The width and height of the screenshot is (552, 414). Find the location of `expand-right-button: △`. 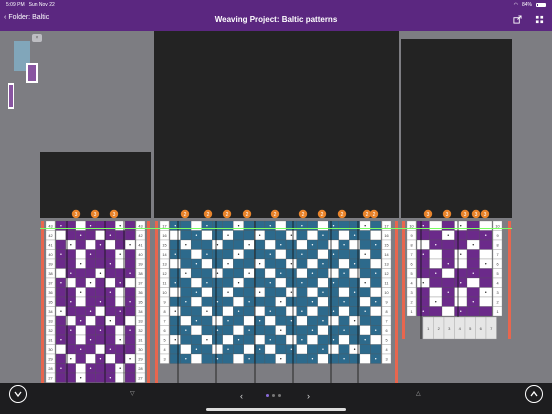

expand-right-button: △ is located at coordinates (418, 393).